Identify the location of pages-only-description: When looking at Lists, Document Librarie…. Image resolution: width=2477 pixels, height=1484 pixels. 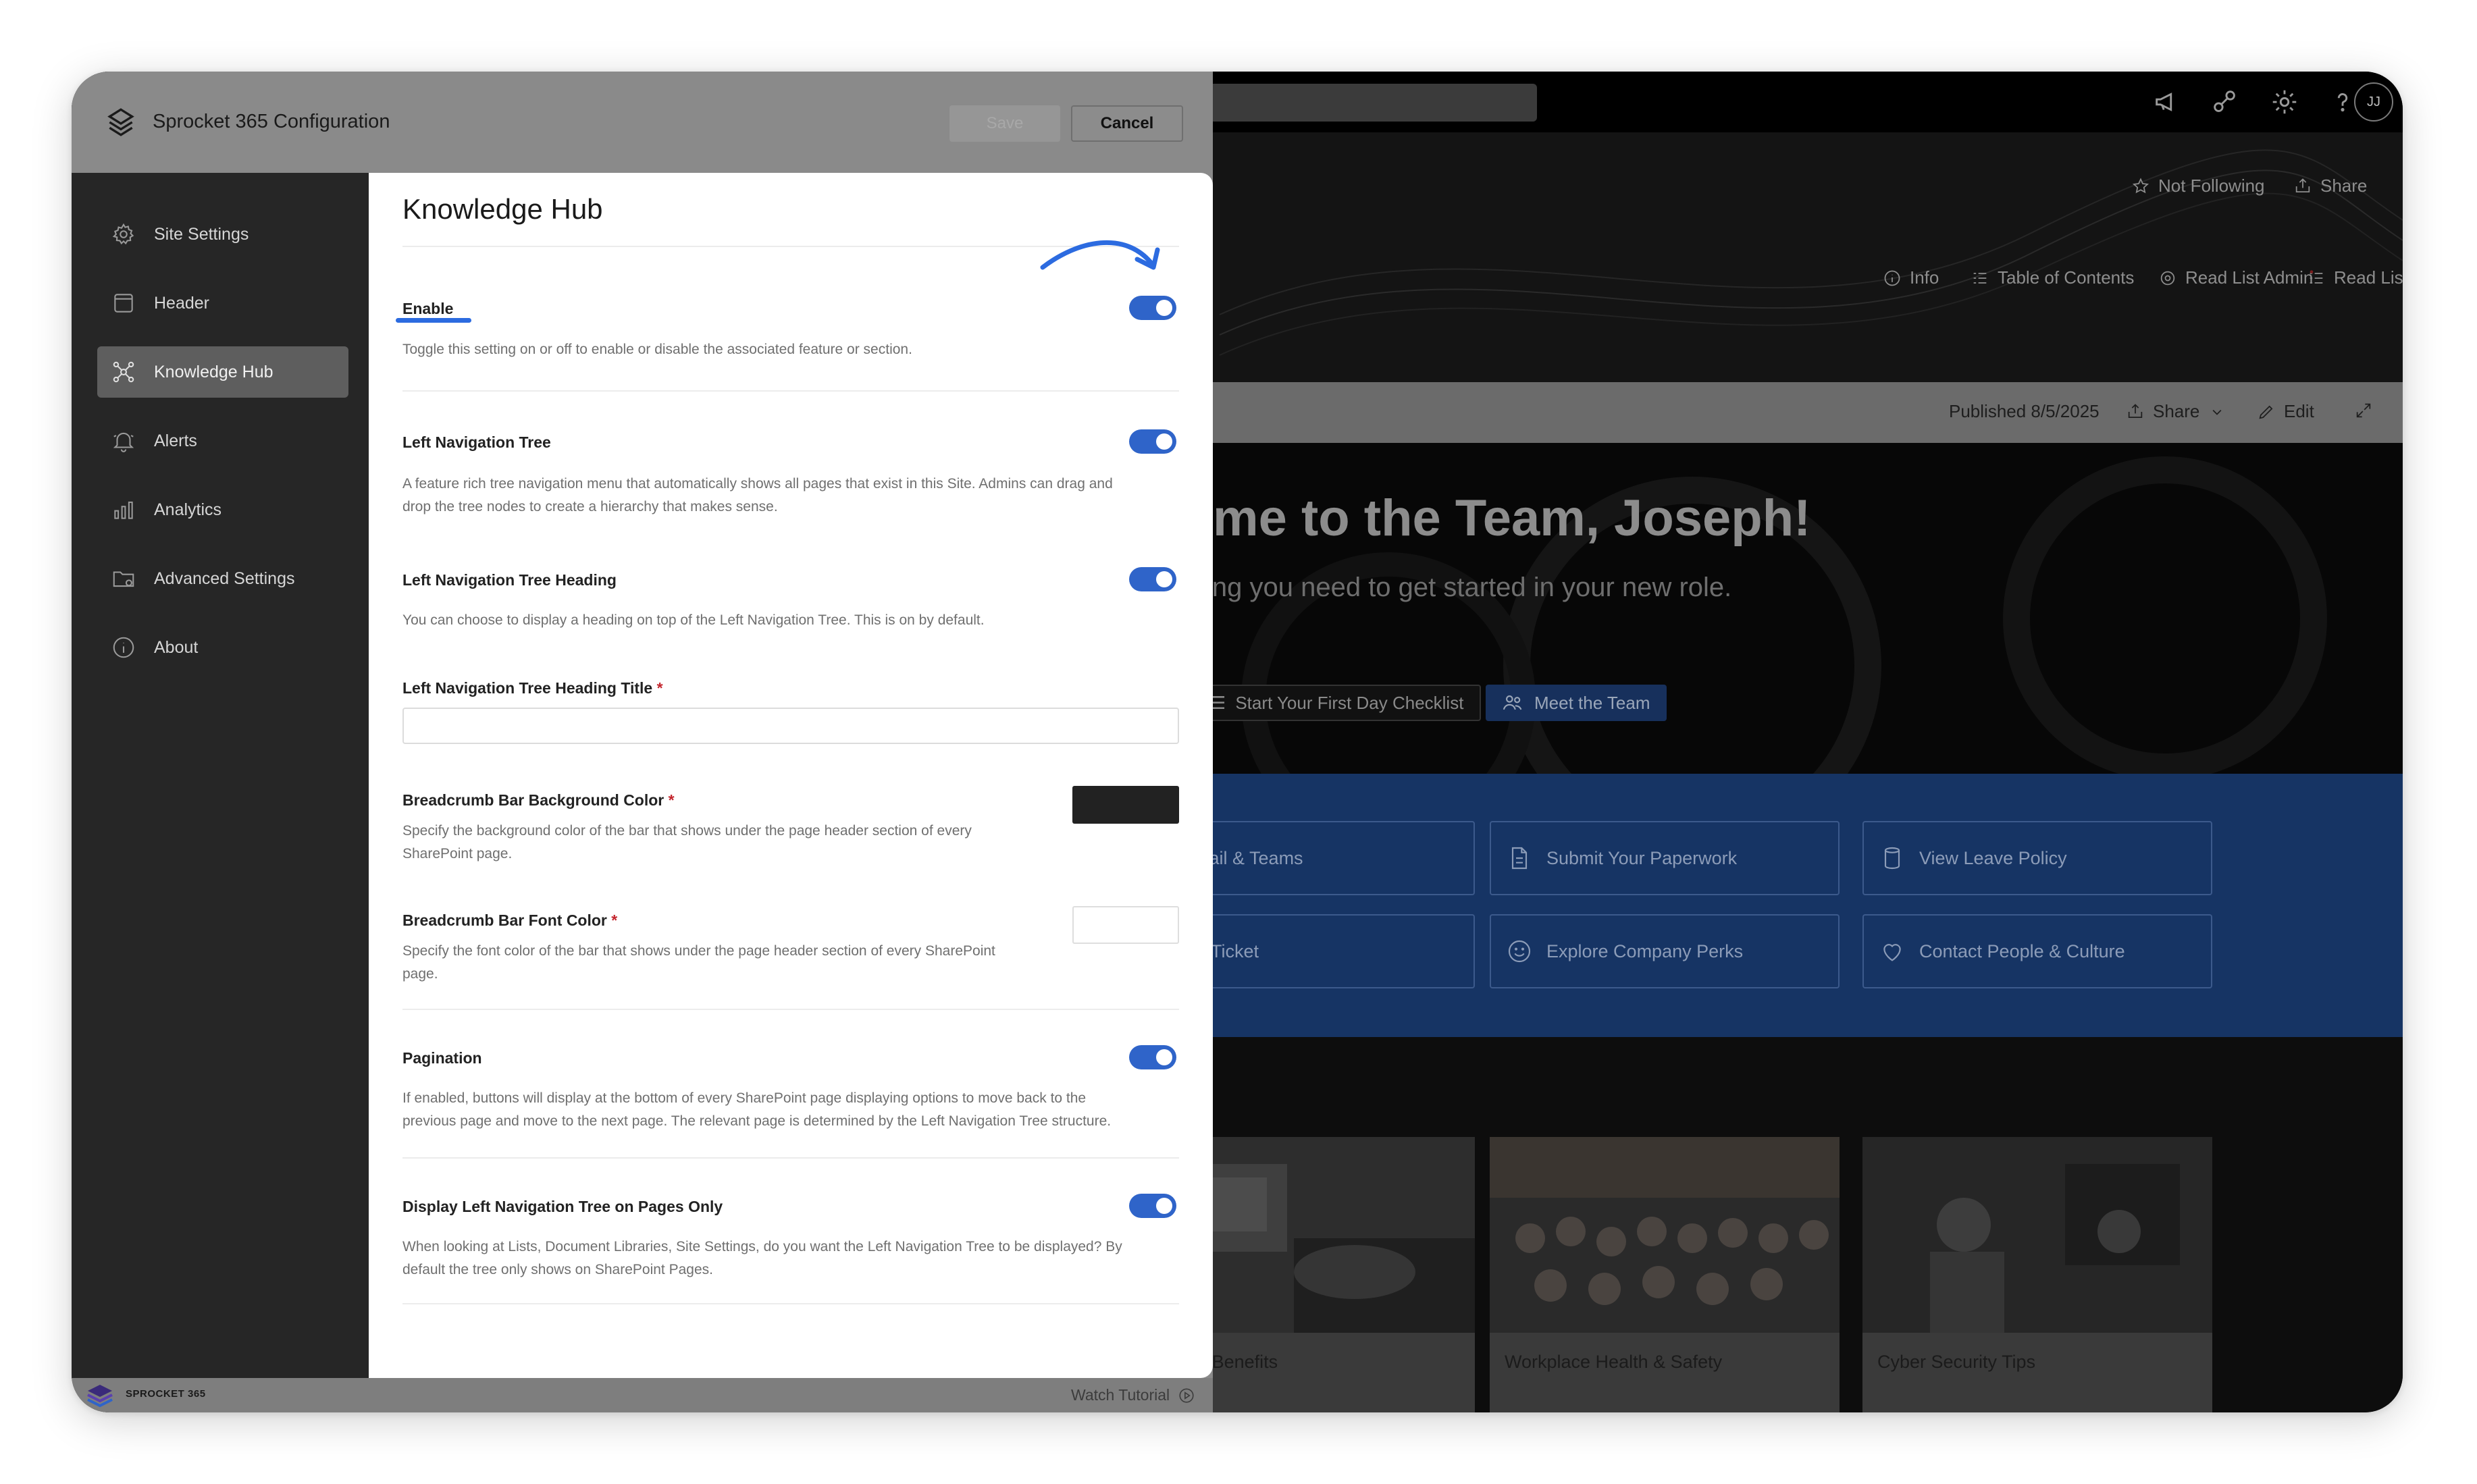
(762, 1258).